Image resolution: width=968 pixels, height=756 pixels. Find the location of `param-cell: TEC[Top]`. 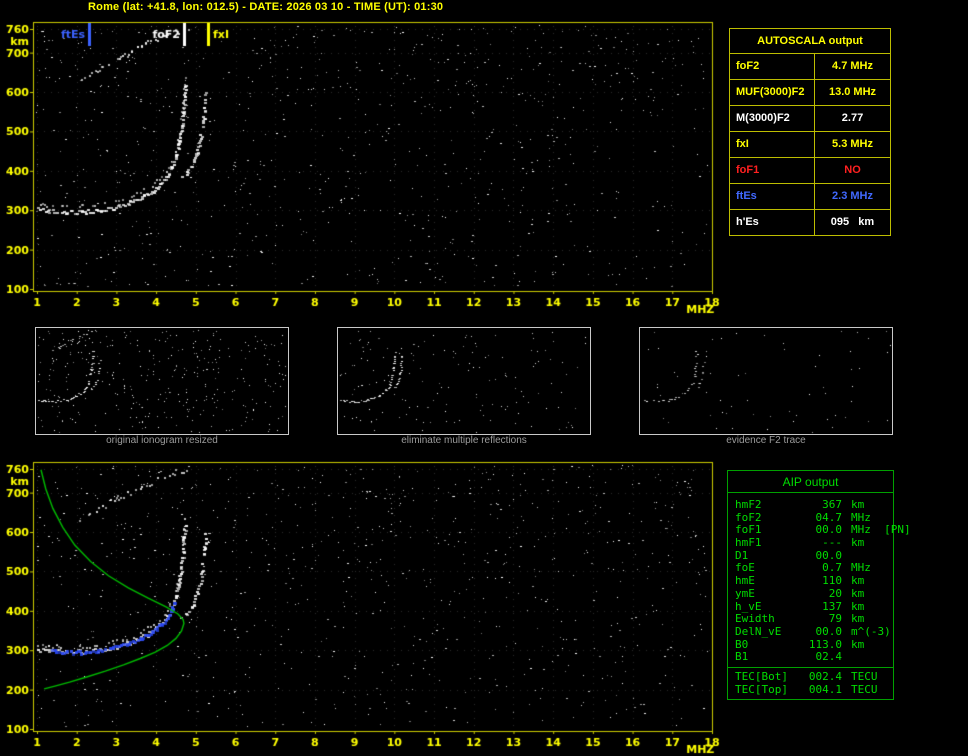

param-cell: TEC[Top] is located at coordinates (761, 689).